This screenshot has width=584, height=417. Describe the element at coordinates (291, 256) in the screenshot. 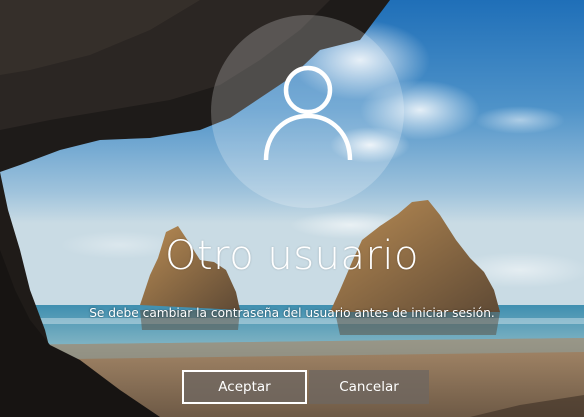

I see `username-label: Otro usuario` at that location.